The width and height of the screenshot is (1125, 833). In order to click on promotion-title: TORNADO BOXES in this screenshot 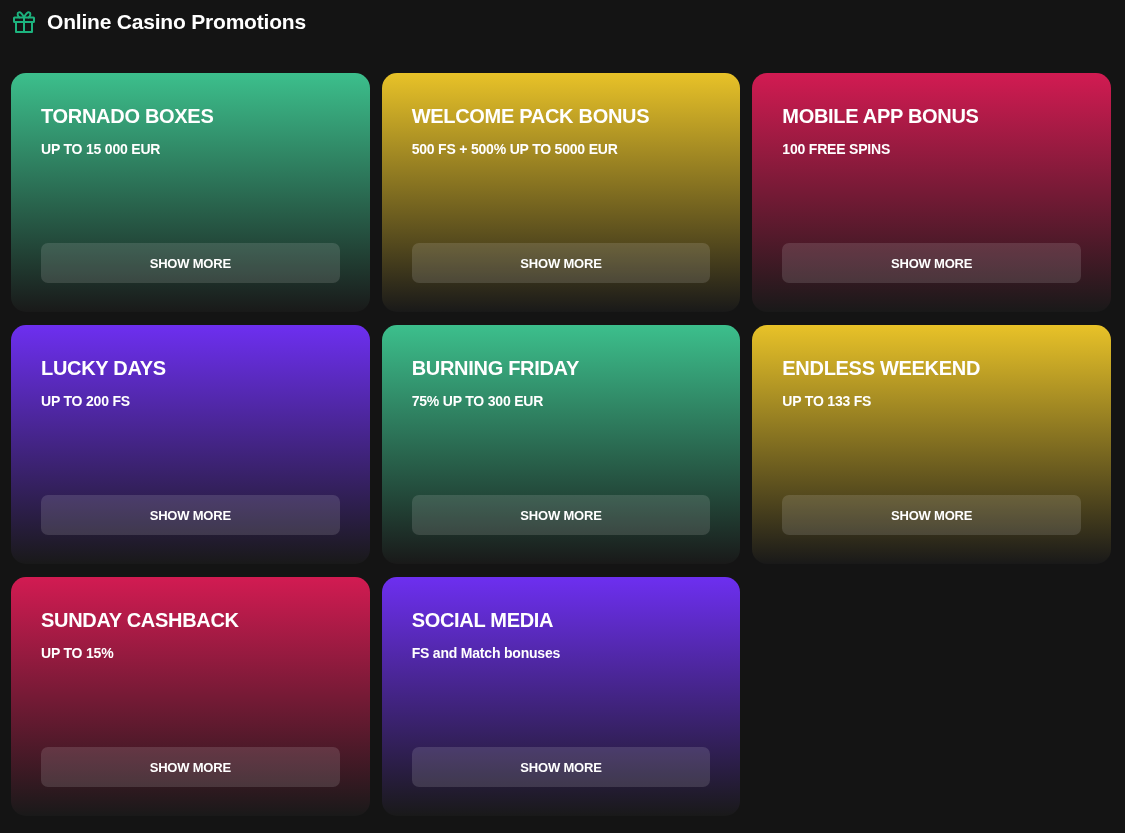, I will do `click(127, 116)`.